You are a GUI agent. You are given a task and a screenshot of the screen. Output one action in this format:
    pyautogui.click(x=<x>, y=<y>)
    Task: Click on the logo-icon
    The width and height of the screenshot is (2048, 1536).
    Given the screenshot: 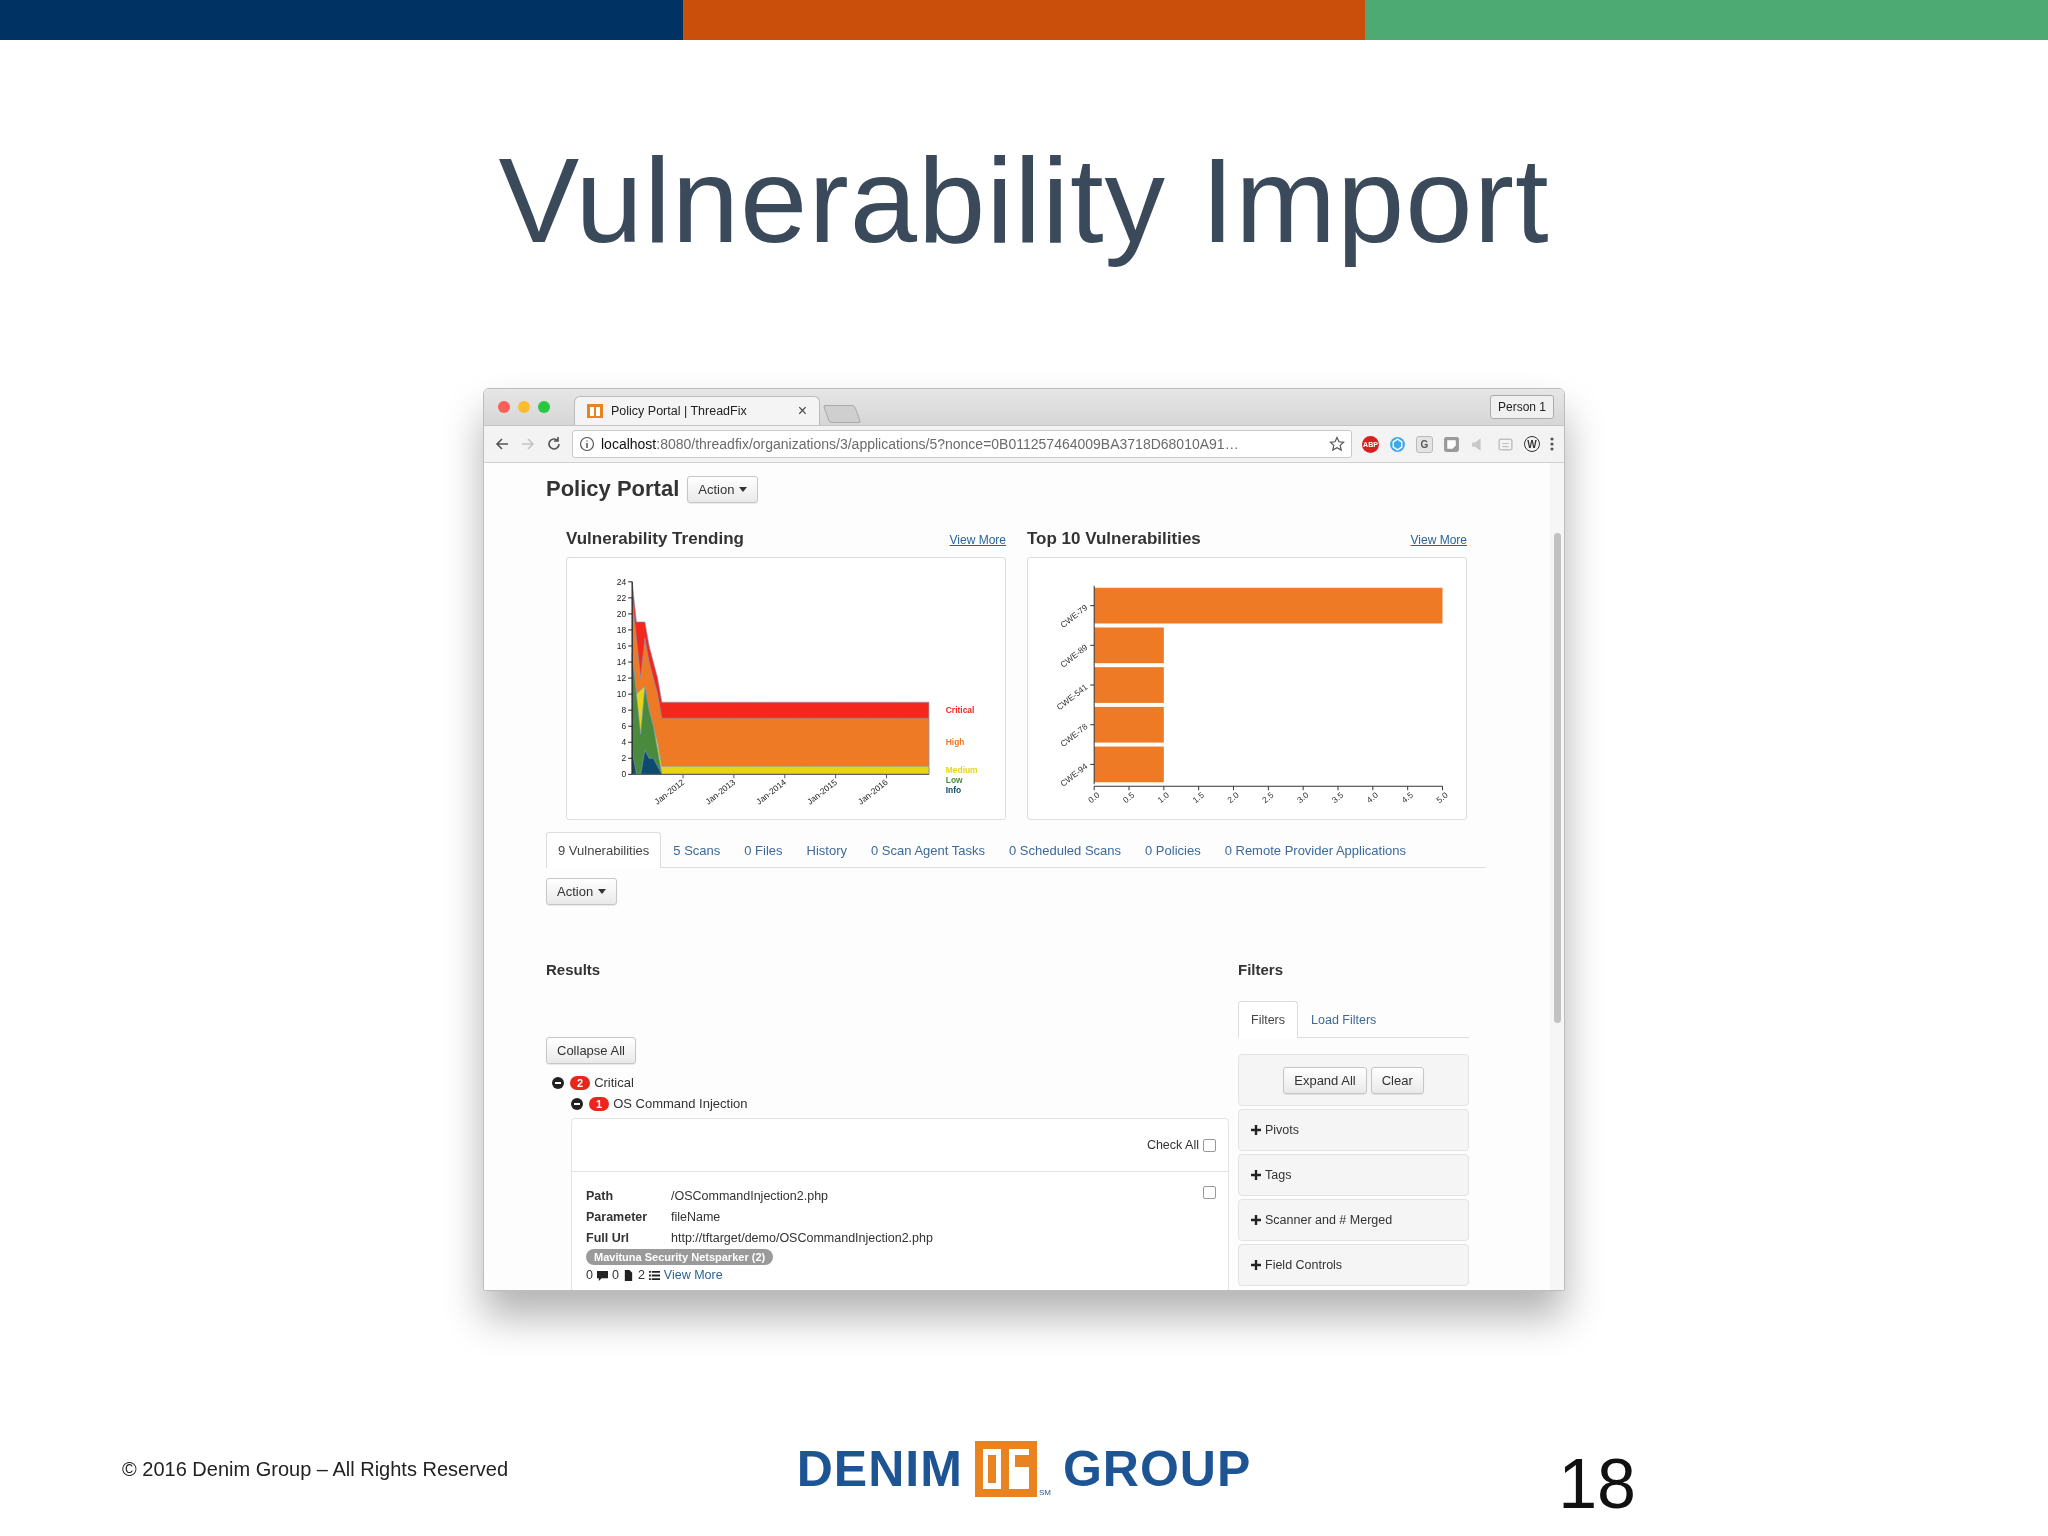 What is the action you would take?
    pyautogui.click(x=1005, y=1469)
    